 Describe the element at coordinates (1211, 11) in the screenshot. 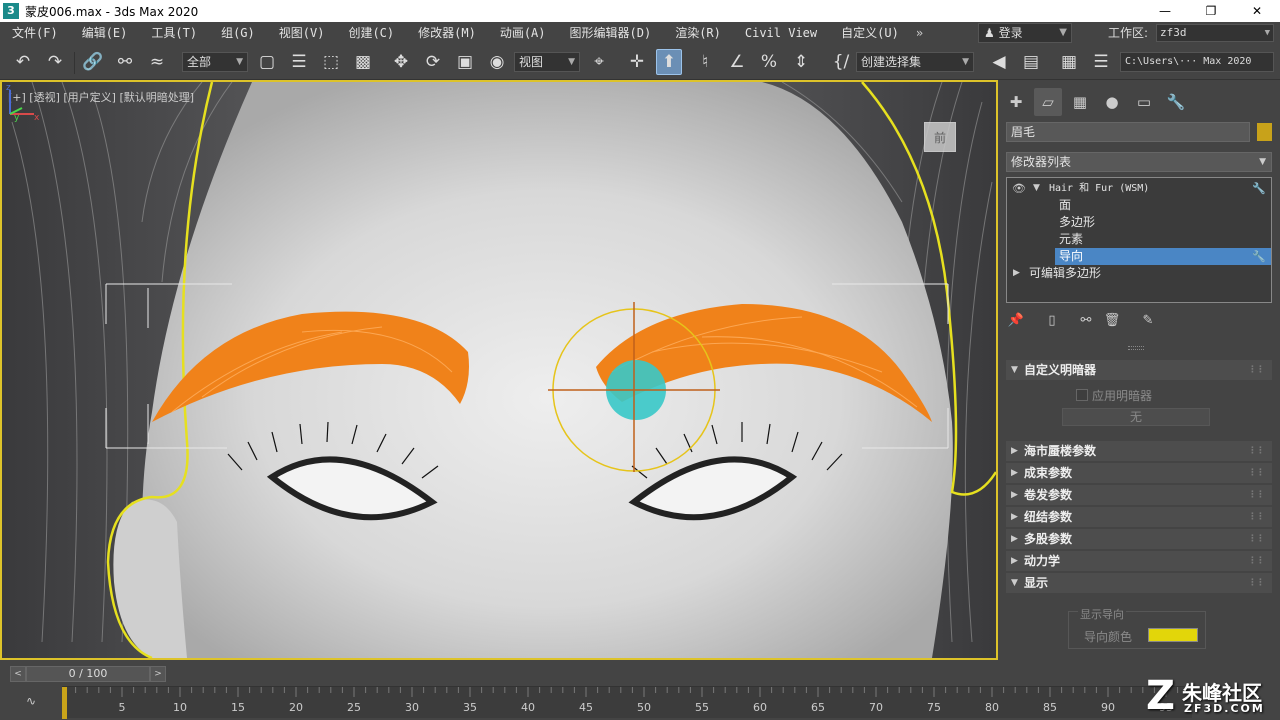

I see `restore-button: ❐` at that location.